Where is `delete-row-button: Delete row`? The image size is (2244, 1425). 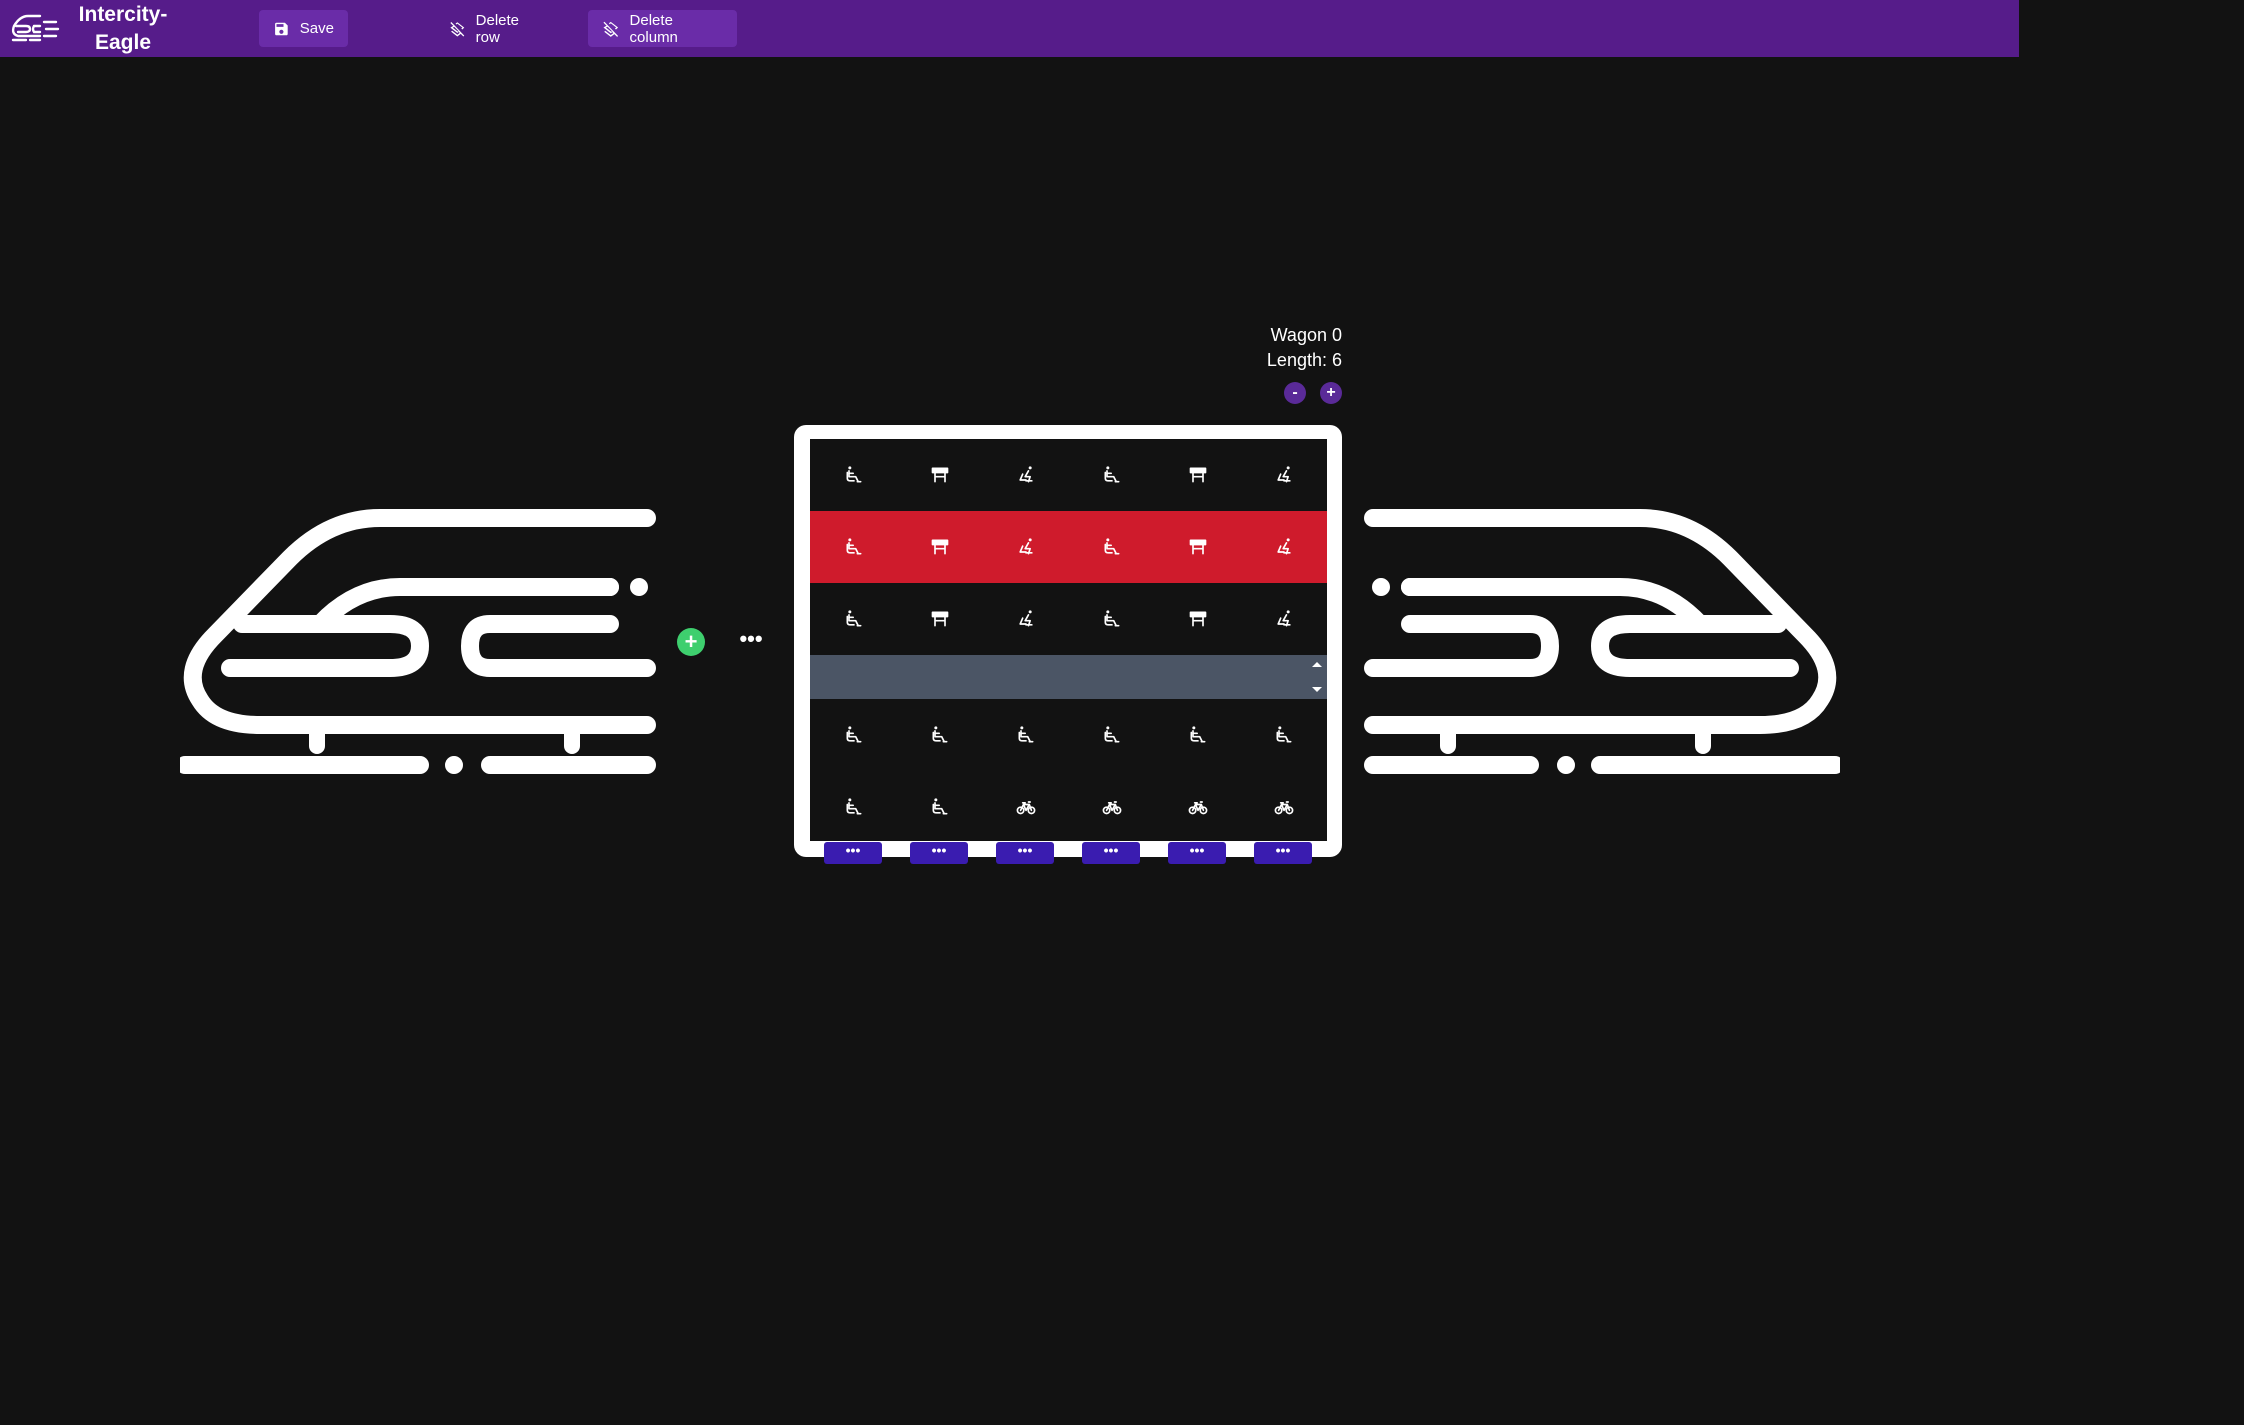 delete-row-button: Delete row is located at coordinates (495, 28).